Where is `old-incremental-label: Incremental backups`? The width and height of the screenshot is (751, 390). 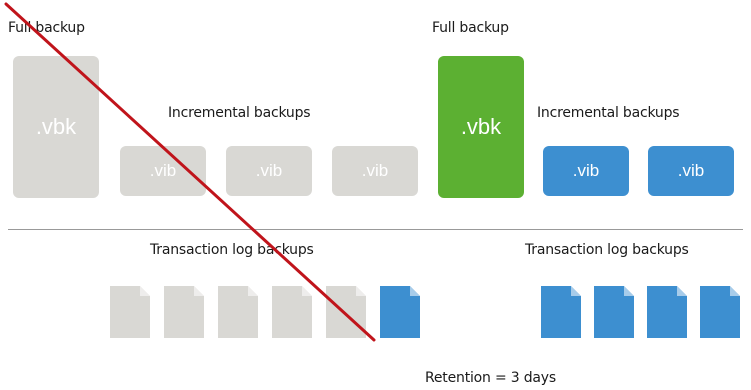
old-incremental-label: Incremental backups is located at coordinates (239, 113).